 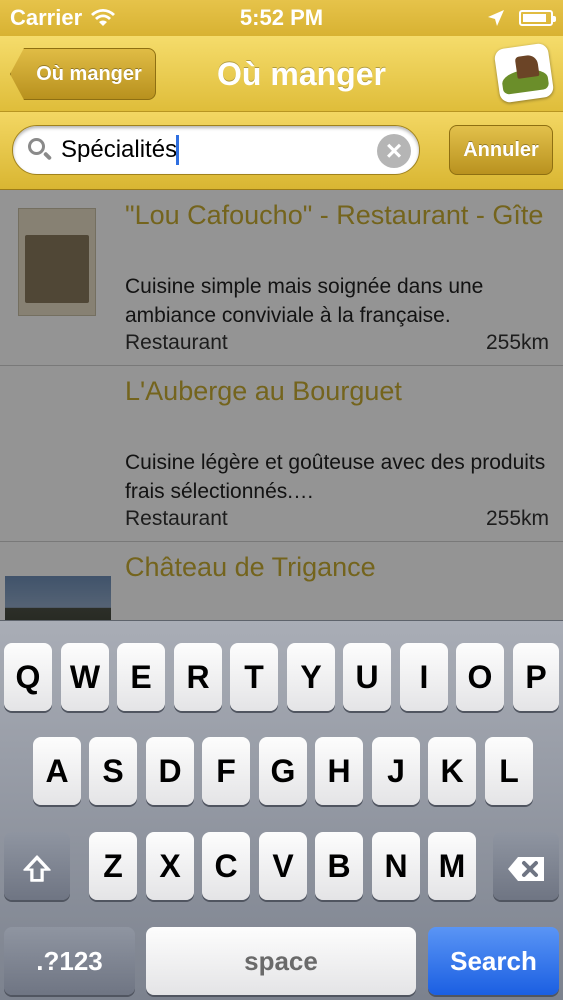 What do you see at coordinates (281, 961) in the screenshot?
I see `space-key: space` at bounding box center [281, 961].